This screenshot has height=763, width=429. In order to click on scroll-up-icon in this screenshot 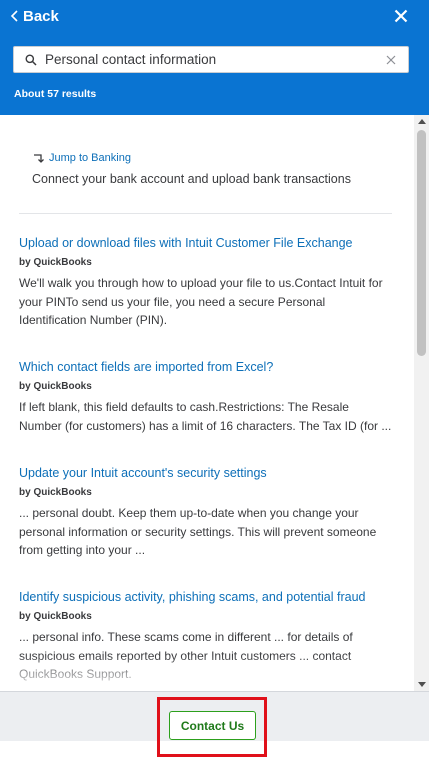, I will do `click(421, 121)`.